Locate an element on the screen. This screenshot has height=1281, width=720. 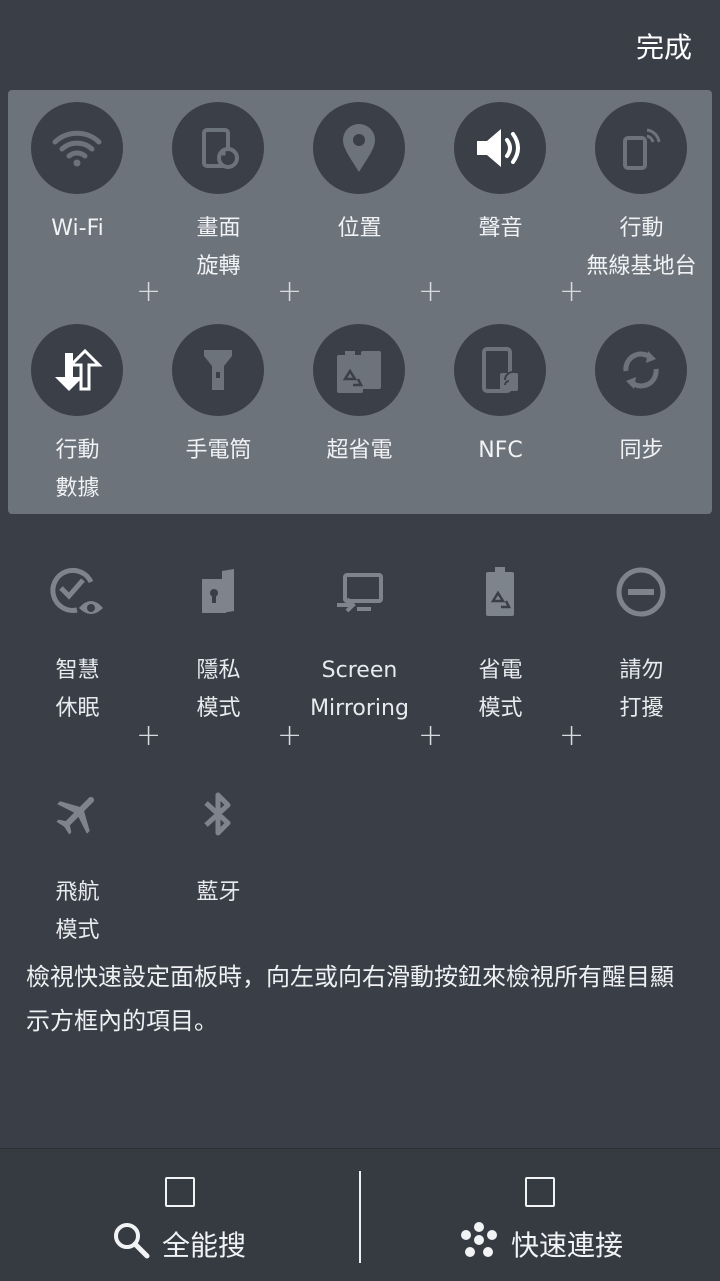
tile-label: Wi-Fi is located at coordinates (77, 228).